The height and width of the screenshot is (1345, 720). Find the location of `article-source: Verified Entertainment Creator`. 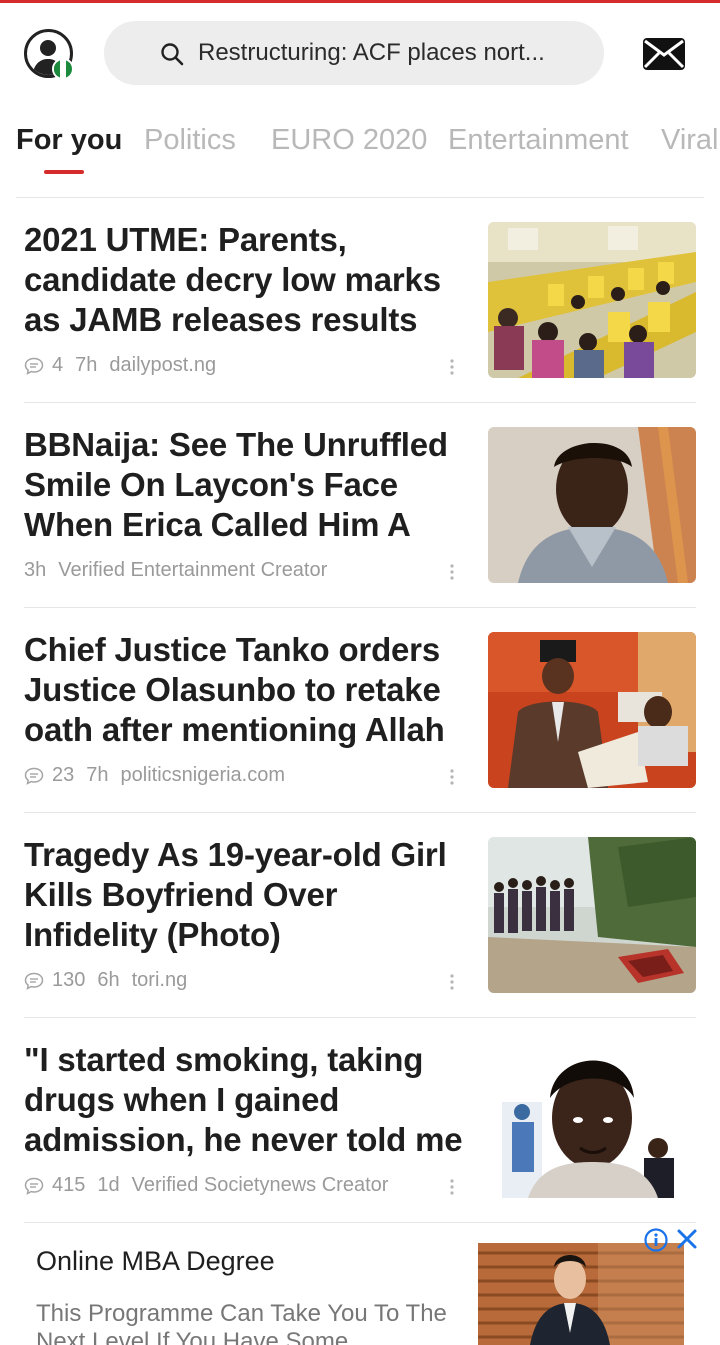

article-source: Verified Entertainment Creator is located at coordinates (193, 570).